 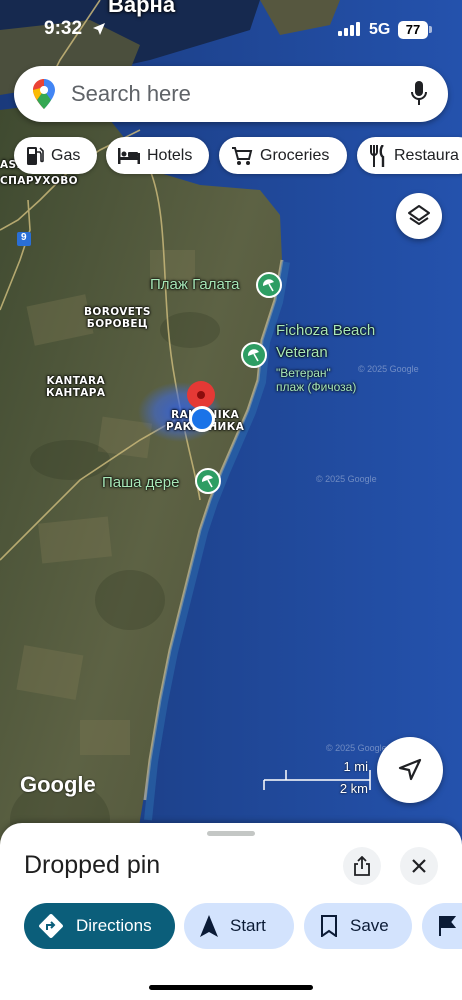 What do you see at coordinates (419, 94) in the screenshot?
I see `microphone-icon` at bounding box center [419, 94].